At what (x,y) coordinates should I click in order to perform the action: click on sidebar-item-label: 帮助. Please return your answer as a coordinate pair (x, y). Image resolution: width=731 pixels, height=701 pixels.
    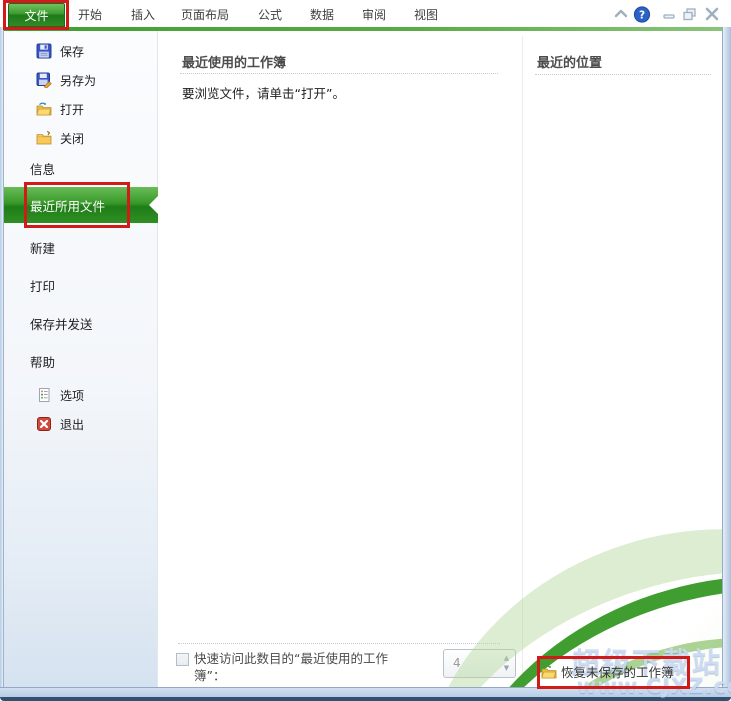
    Looking at the image, I should click on (43, 362).